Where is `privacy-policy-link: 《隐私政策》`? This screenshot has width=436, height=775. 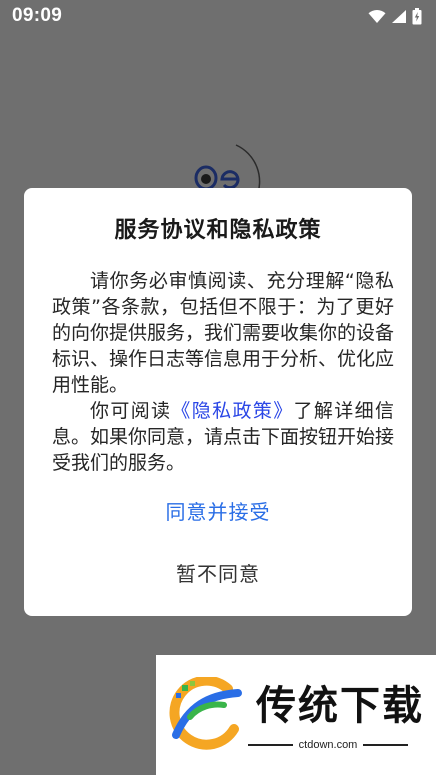
privacy-policy-link: 《隐私政策》 is located at coordinates (232, 411).